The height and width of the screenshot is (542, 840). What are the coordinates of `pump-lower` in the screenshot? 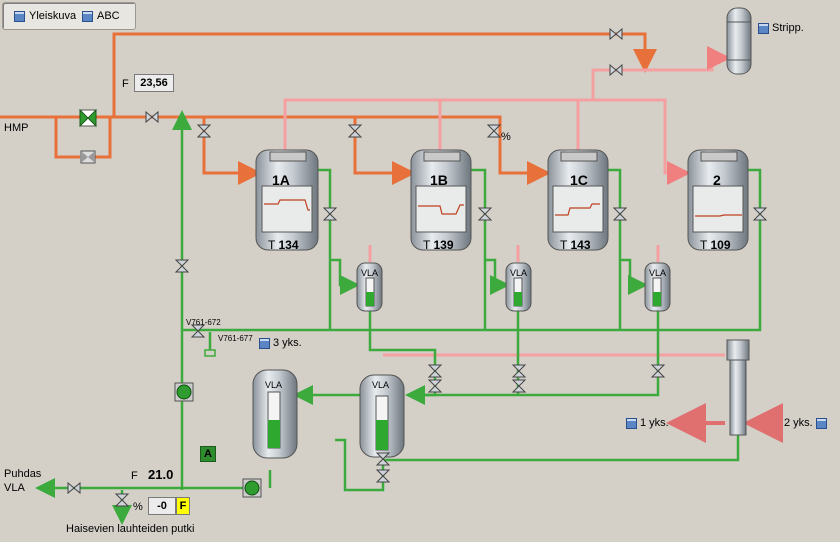 It's located at (252, 488).